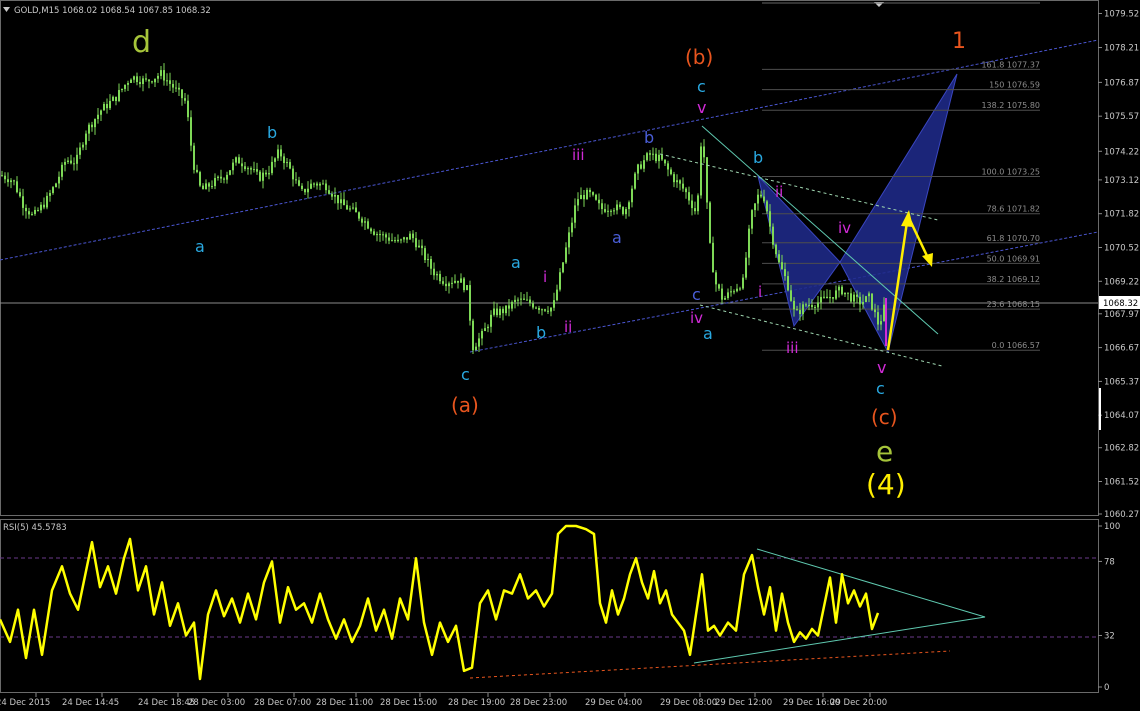 Image resolution: width=1140 pixels, height=711 pixels. I want to click on price-tick-label: 1060.27, so click(1121, 515).